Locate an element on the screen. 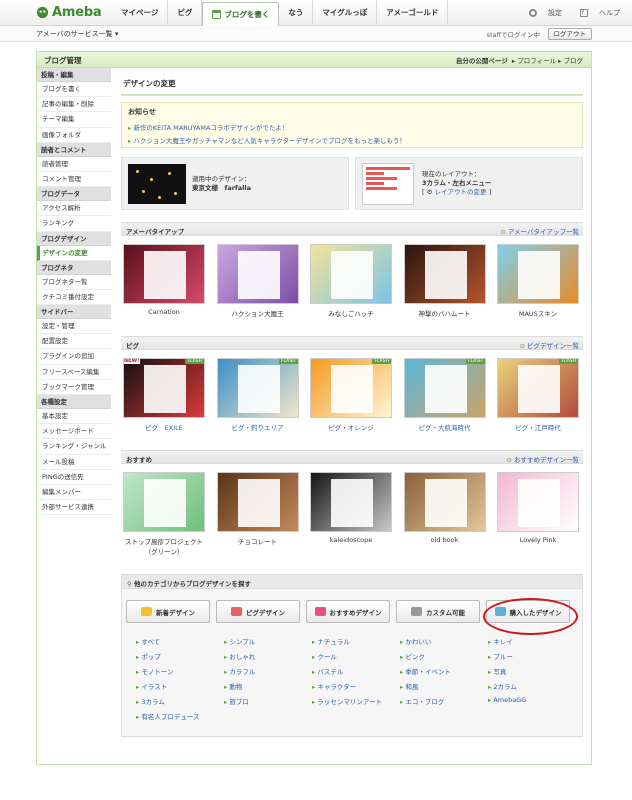 The width and height of the screenshot is (632, 800). design-name: kaleidoscope is located at coordinates (351, 540).